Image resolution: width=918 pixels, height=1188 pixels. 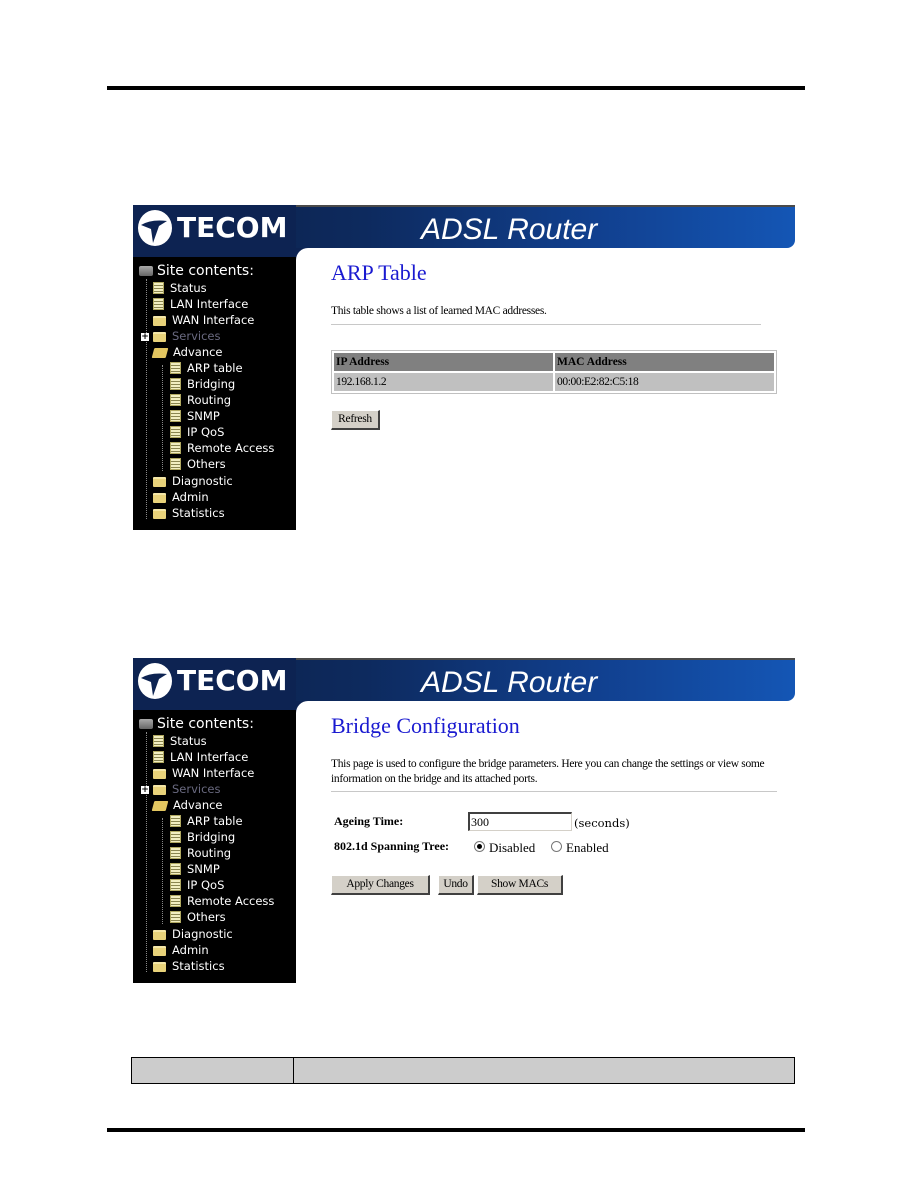 I want to click on spanning-tree-disabled-radio: Disabled, so click(x=504, y=848).